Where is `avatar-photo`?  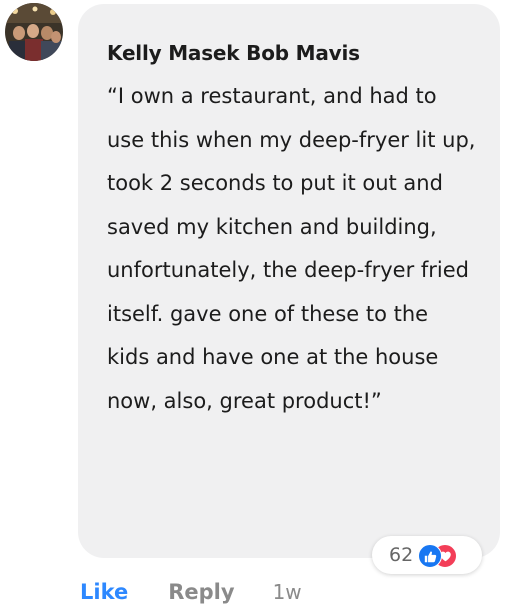
avatar-photo is located at coordinates (34, 32).